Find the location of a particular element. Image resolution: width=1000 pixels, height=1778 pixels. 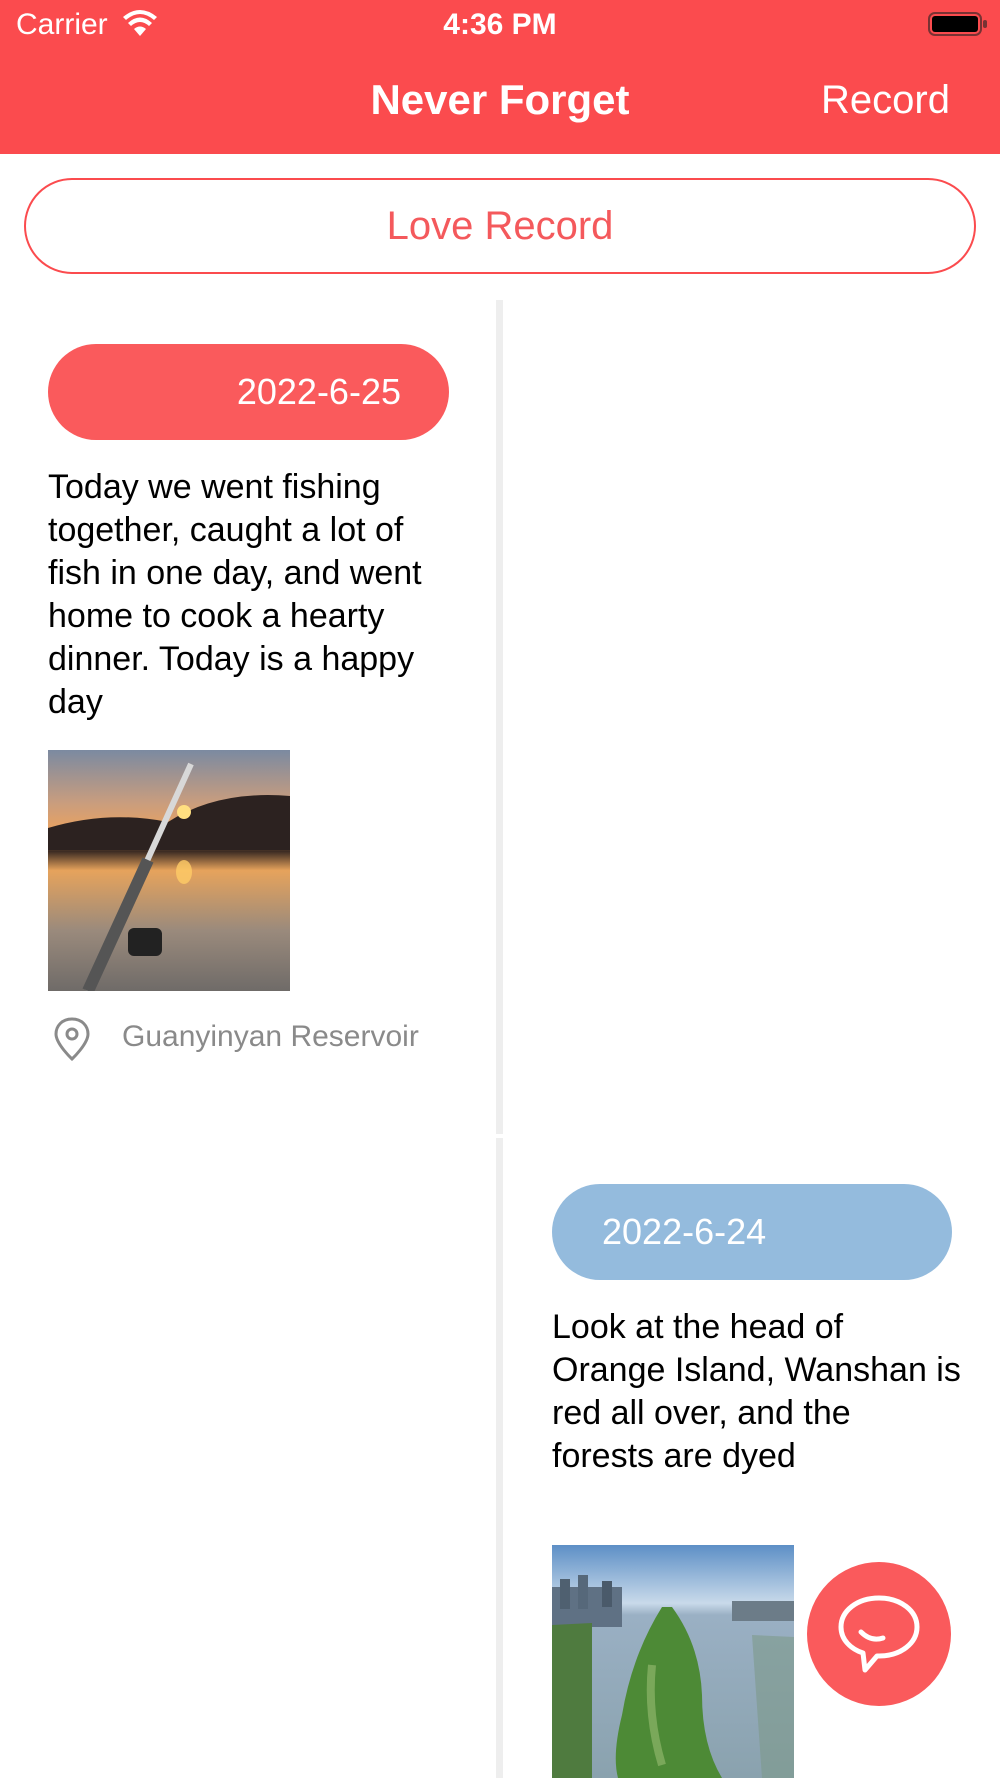

status-time: 4:36 PM is located at coordinates (500, 24).